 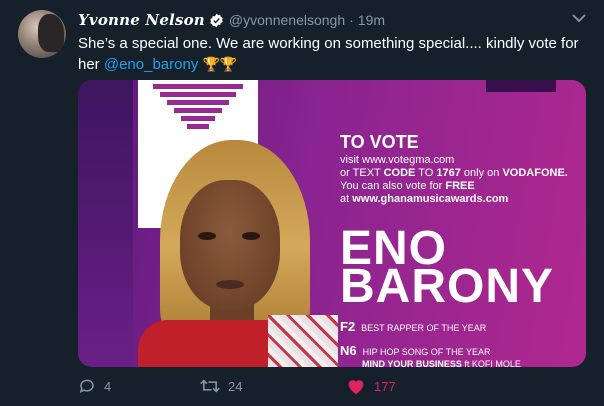 I want to click on retweet-count: 24, so click(x=235, y=386).